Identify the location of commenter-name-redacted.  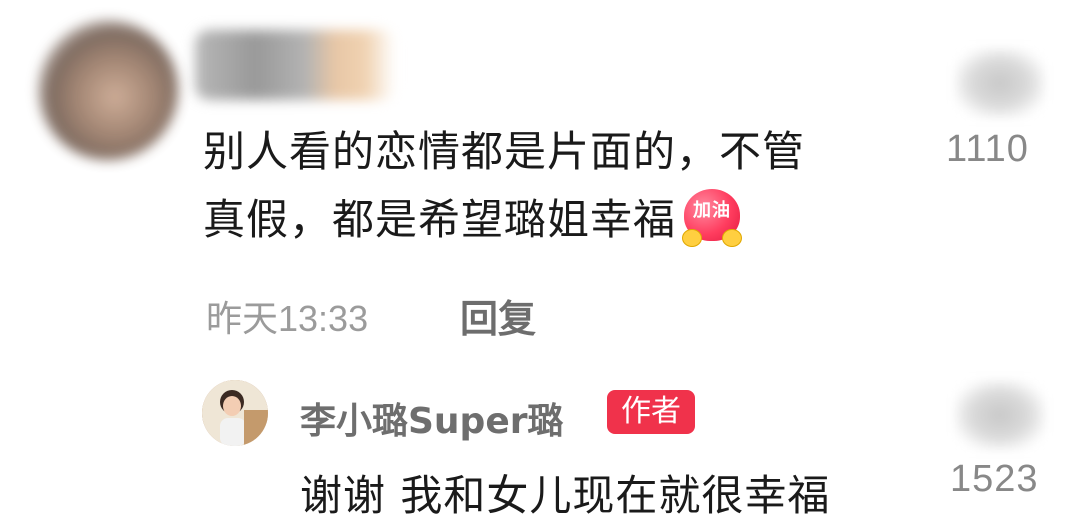
(295, 65).